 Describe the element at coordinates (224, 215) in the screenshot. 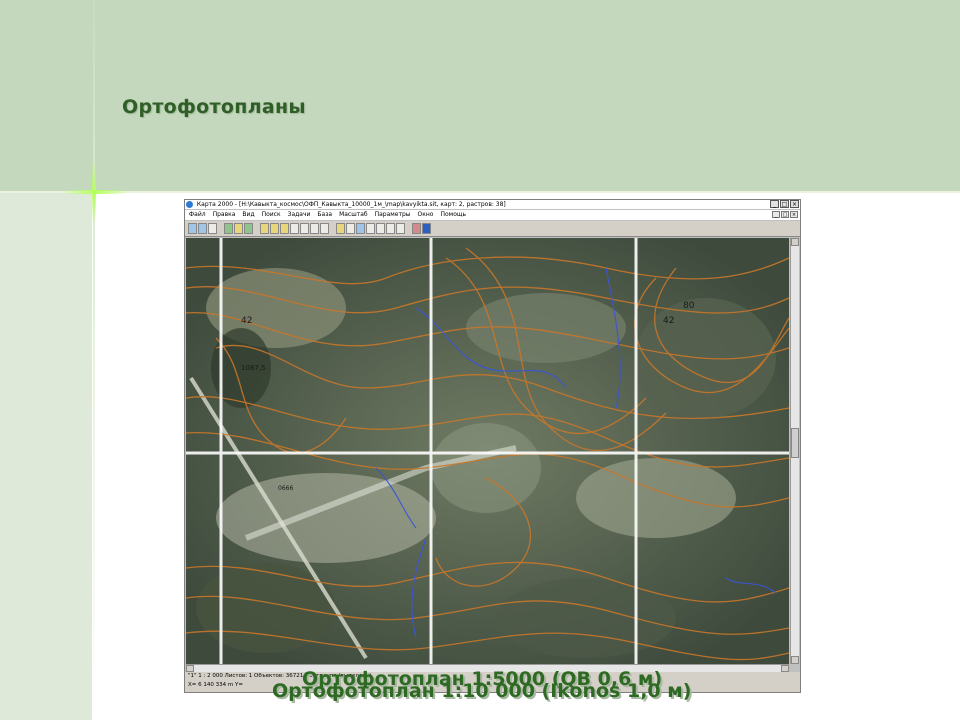

I see `menu-edit: Правка` at that location.